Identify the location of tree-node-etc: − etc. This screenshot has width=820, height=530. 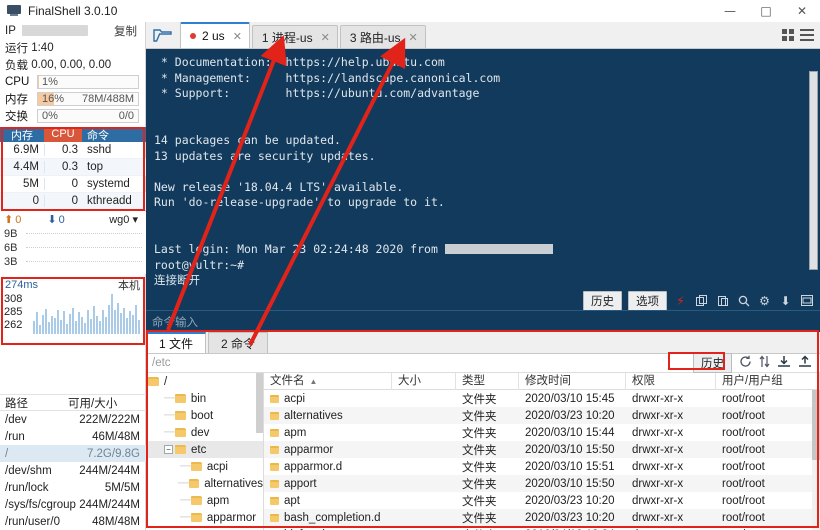
(204, 449).